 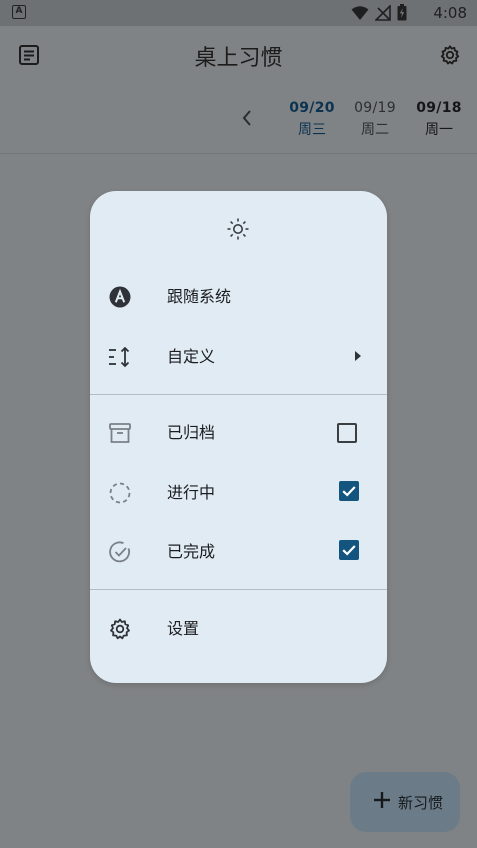 What do you see at coordinates (402, 12) in the screenshot?
I see `battery-charging-icon` at bounding box center [402, 12].